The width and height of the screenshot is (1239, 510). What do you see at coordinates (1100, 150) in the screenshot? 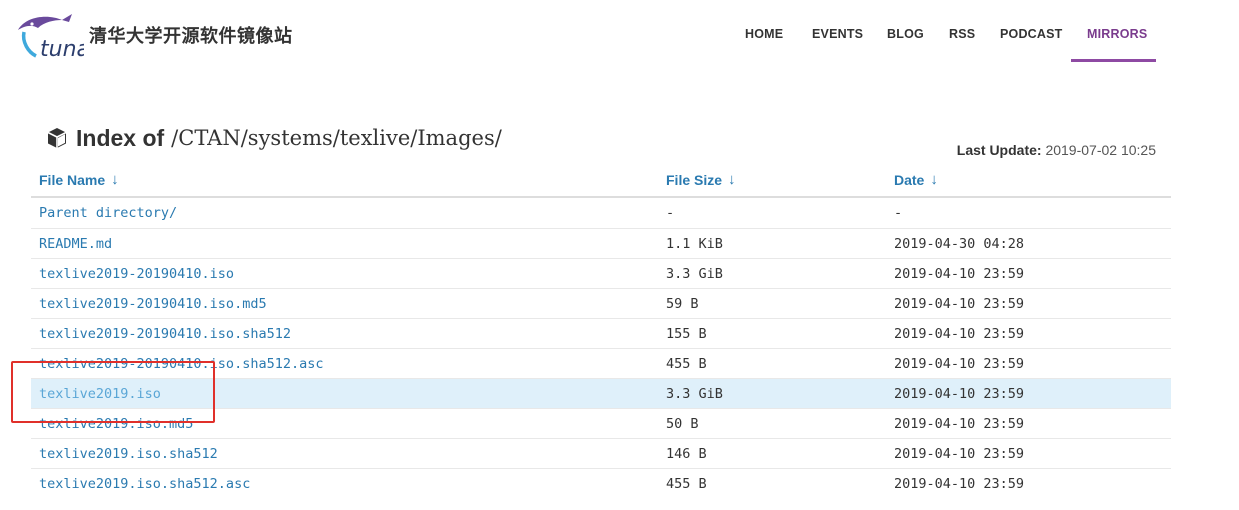
I see `last-update-value: 2019-07-02 10:25` at bounding box center [1100, 150].